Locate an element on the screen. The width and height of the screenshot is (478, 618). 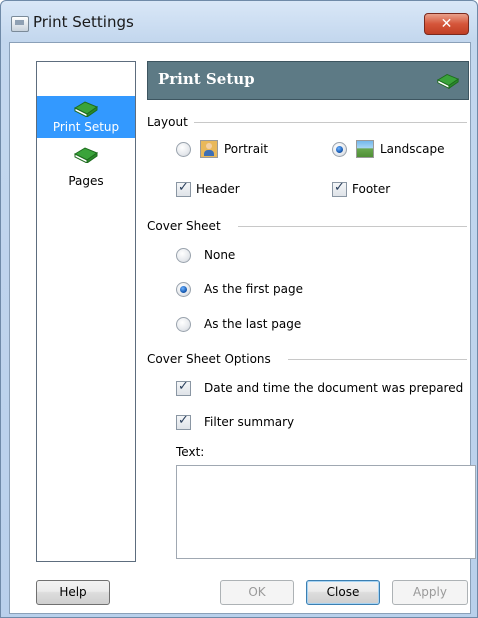
nav-item-label: Pages is located at coordinates (86, 181).